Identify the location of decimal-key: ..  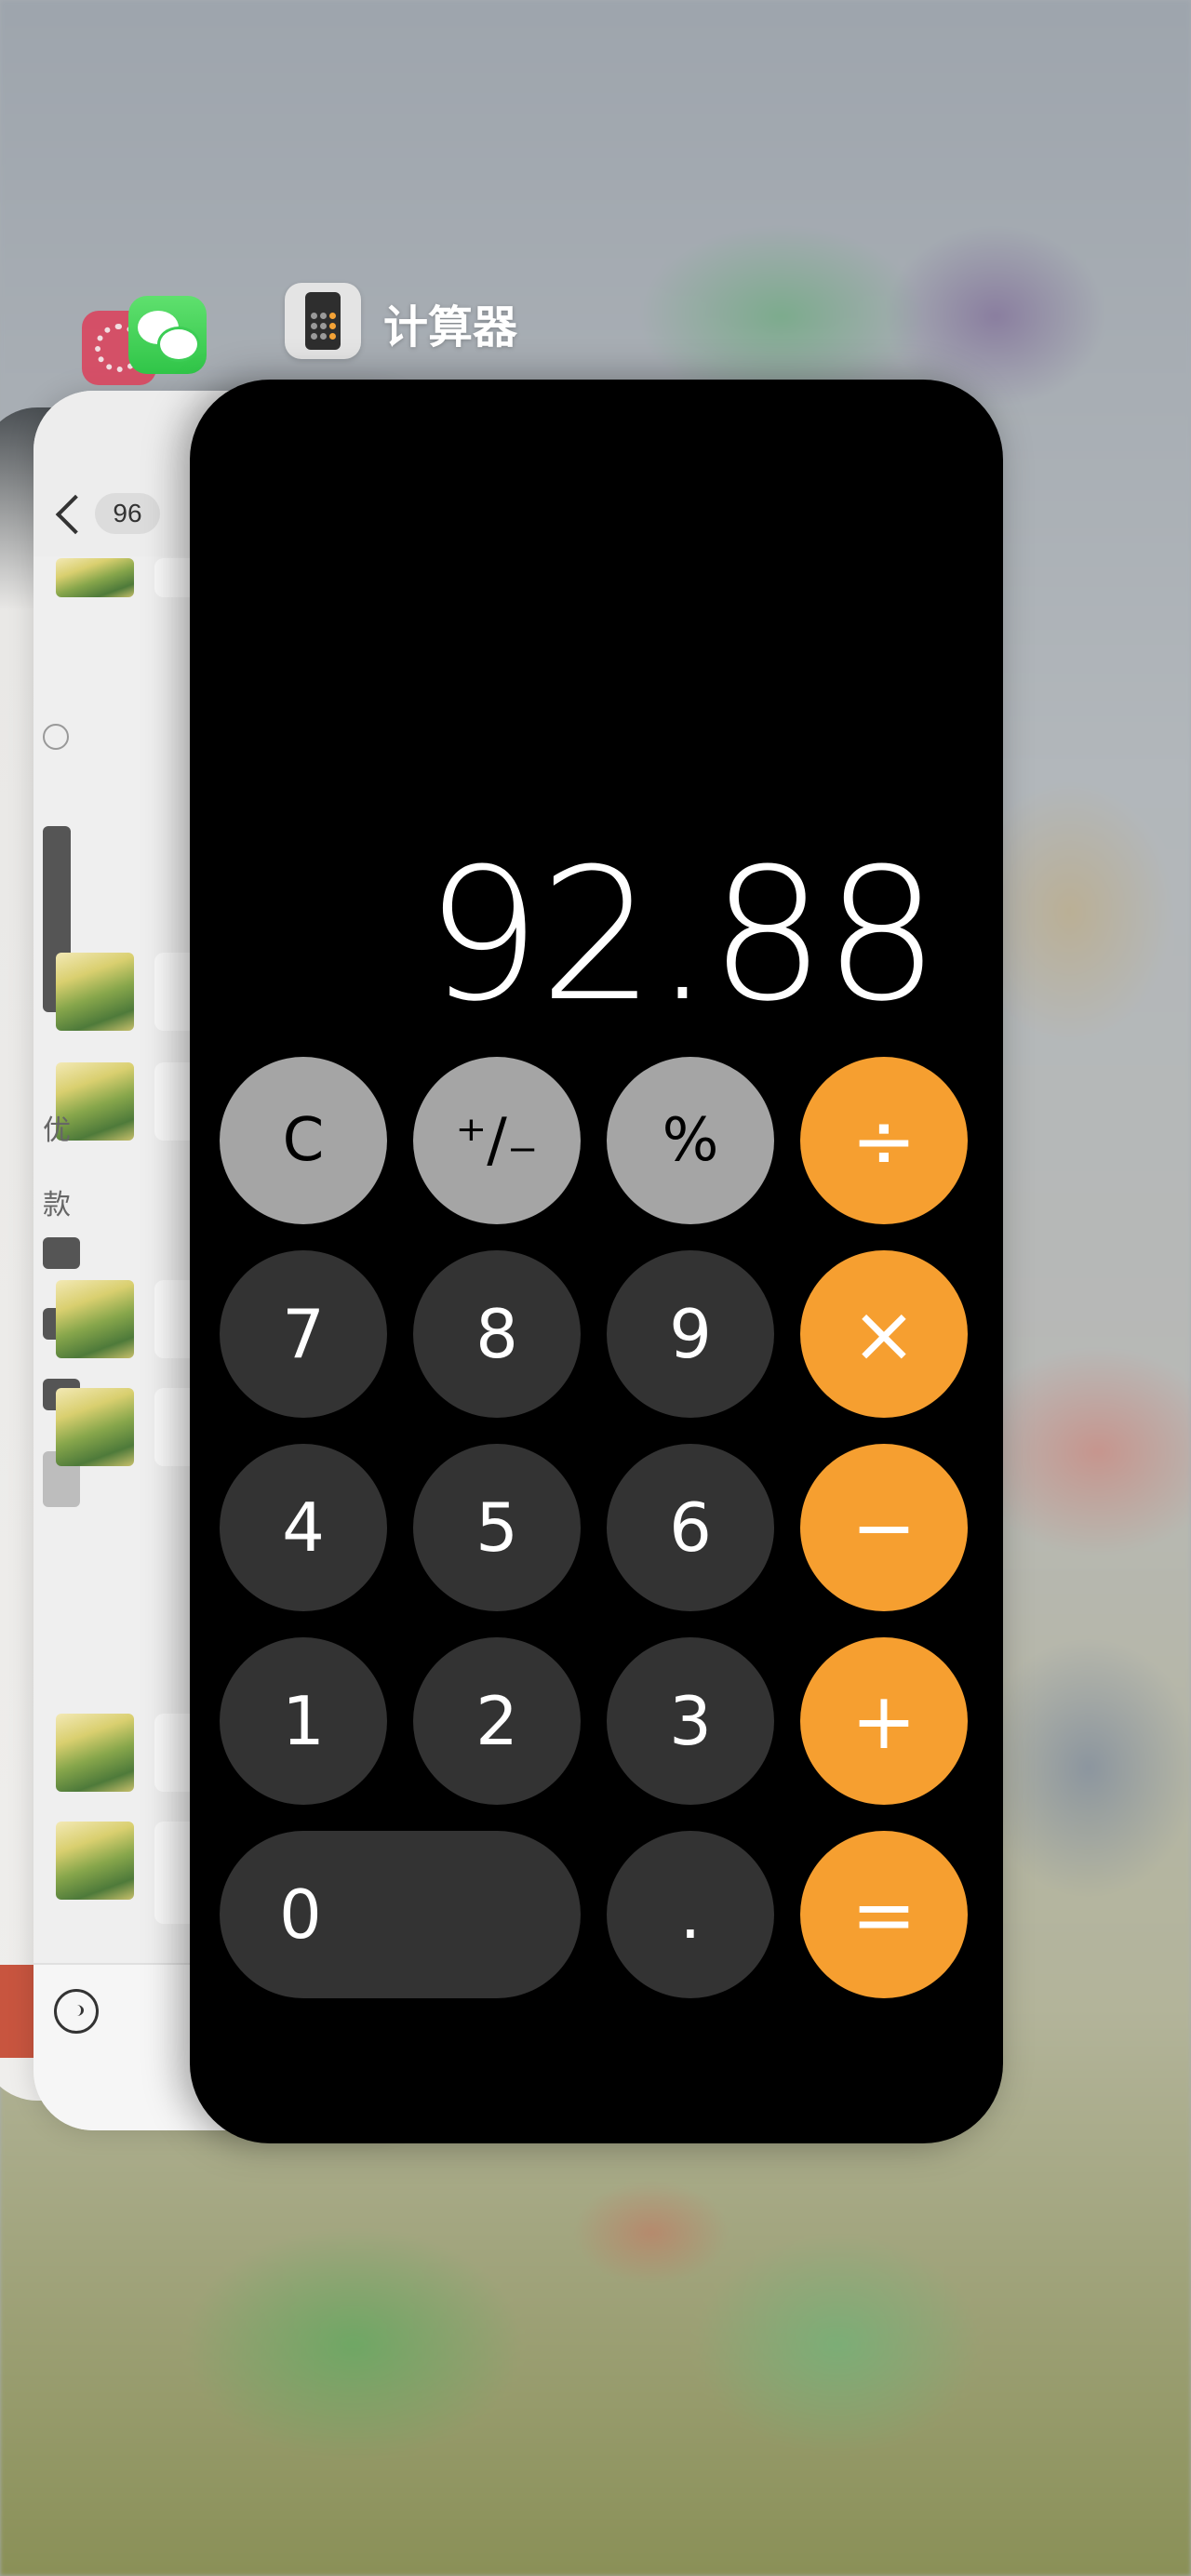
(690, 1914).